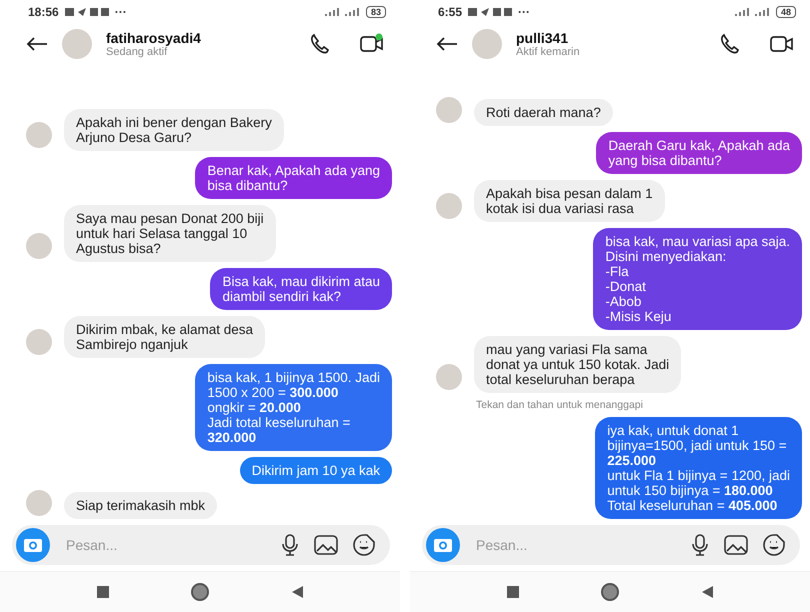 This screenshot has width=810, height=612. I want to click on received-message: Saya mau pesan Donat 200 biji untuk hari Selasa tanggal 10 Agustus bisa?, so click(170, 233).